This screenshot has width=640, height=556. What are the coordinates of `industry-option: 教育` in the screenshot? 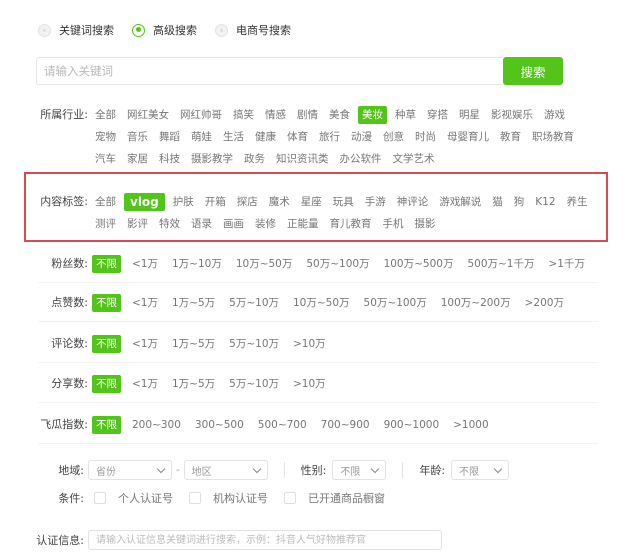 It's located at (510, 137).